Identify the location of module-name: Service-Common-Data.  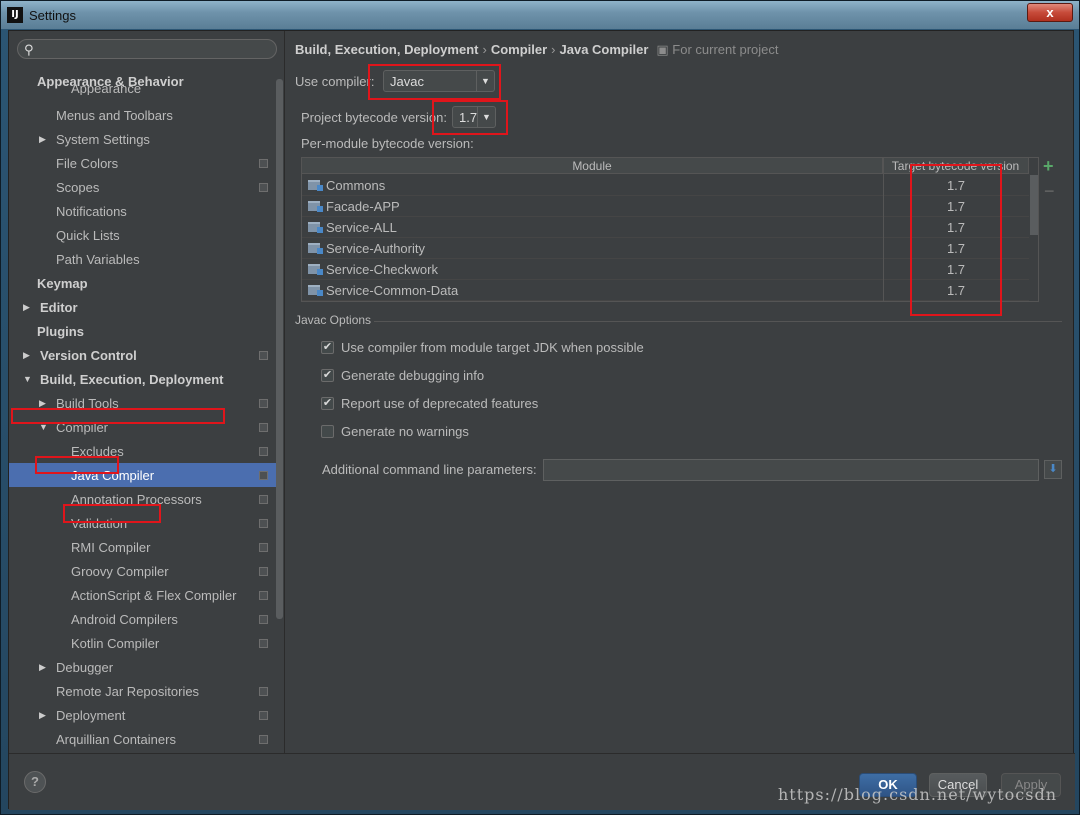
(392, 290).